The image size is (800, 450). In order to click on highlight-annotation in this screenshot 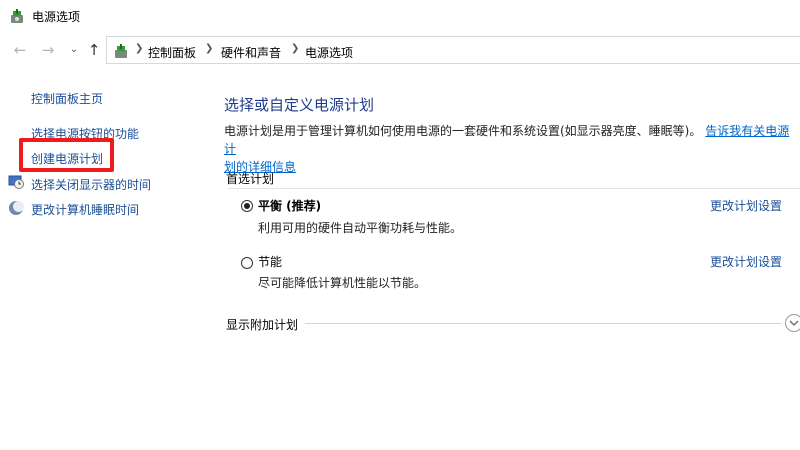, I will do `click(66, 155)`.